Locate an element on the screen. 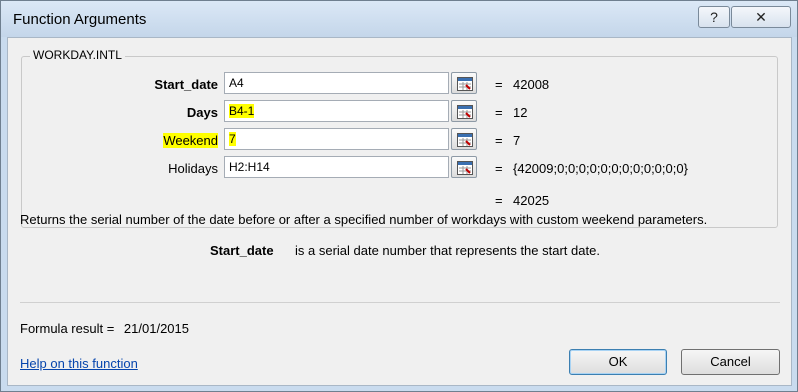 The width and height of the screenshot is (798, 392). cancel-button: Cancel is located at coordinates (730, 362).